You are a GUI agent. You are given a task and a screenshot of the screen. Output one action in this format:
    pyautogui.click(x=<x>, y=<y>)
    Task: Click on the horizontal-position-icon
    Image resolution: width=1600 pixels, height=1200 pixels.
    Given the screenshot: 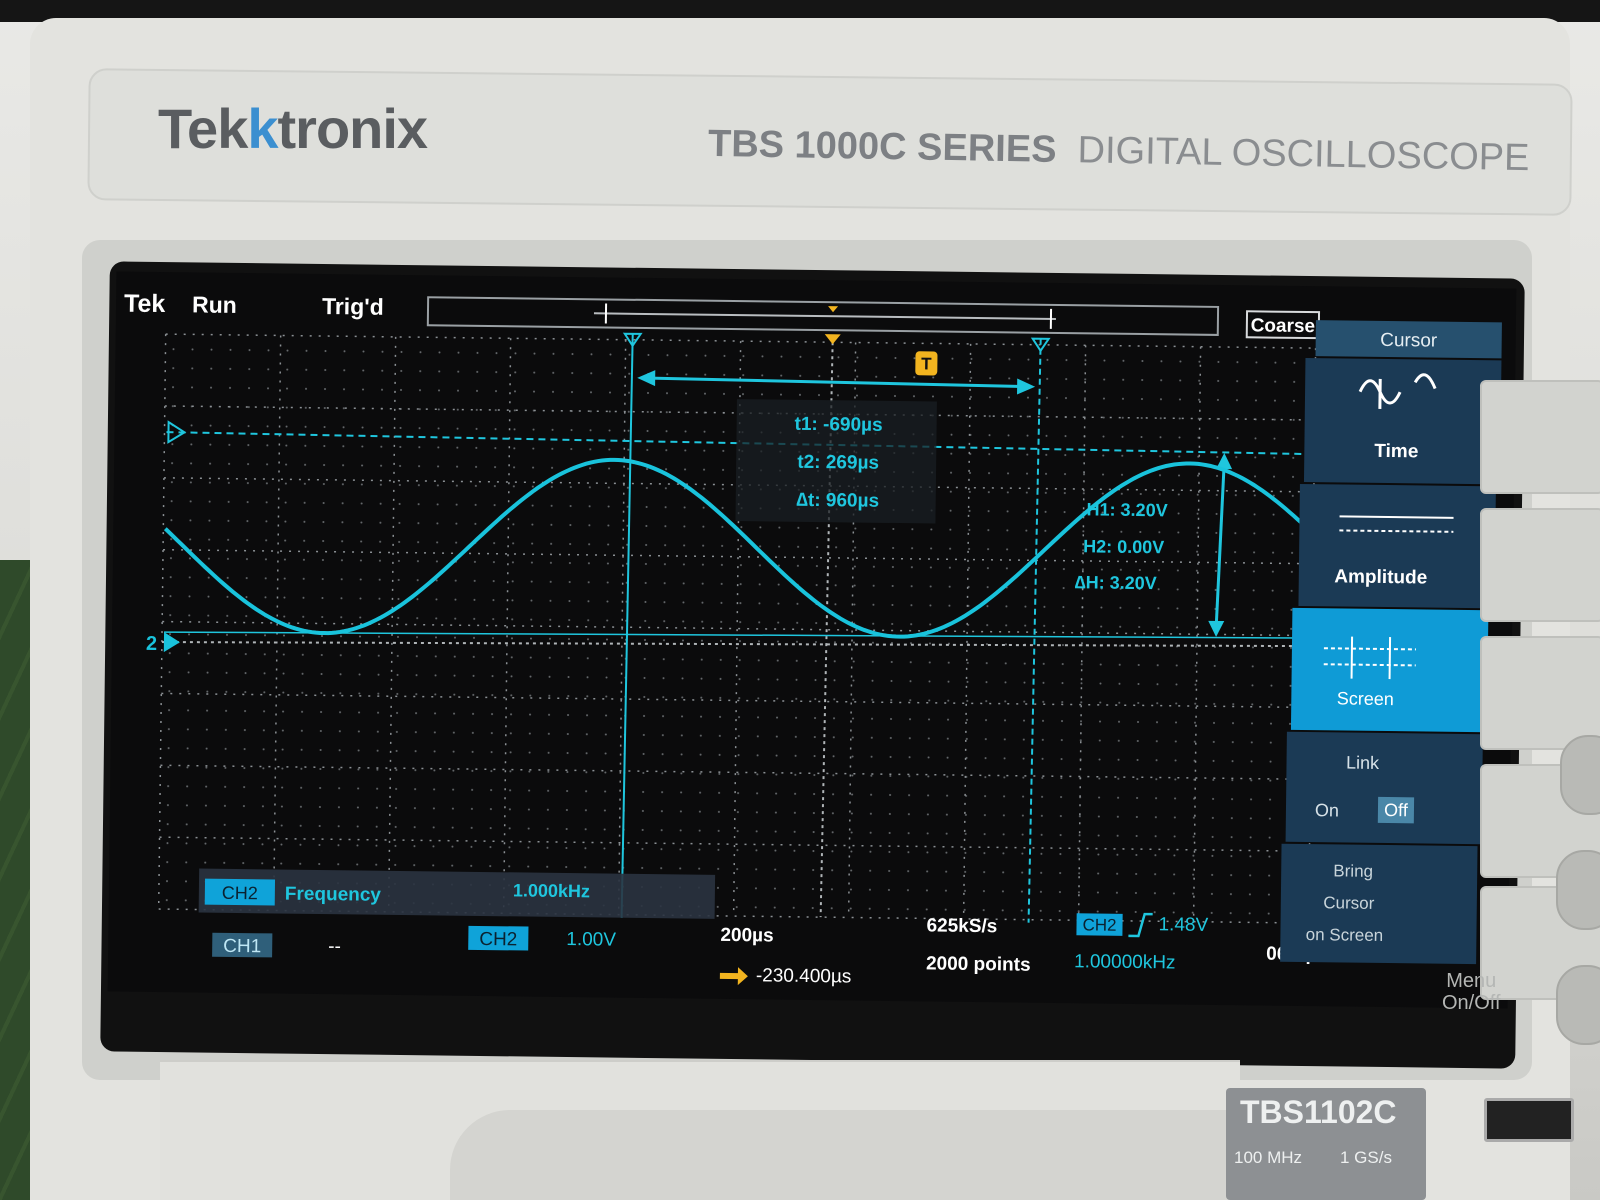 What is the action you would take?
    pyautogui.click(x=733, y=976)
    